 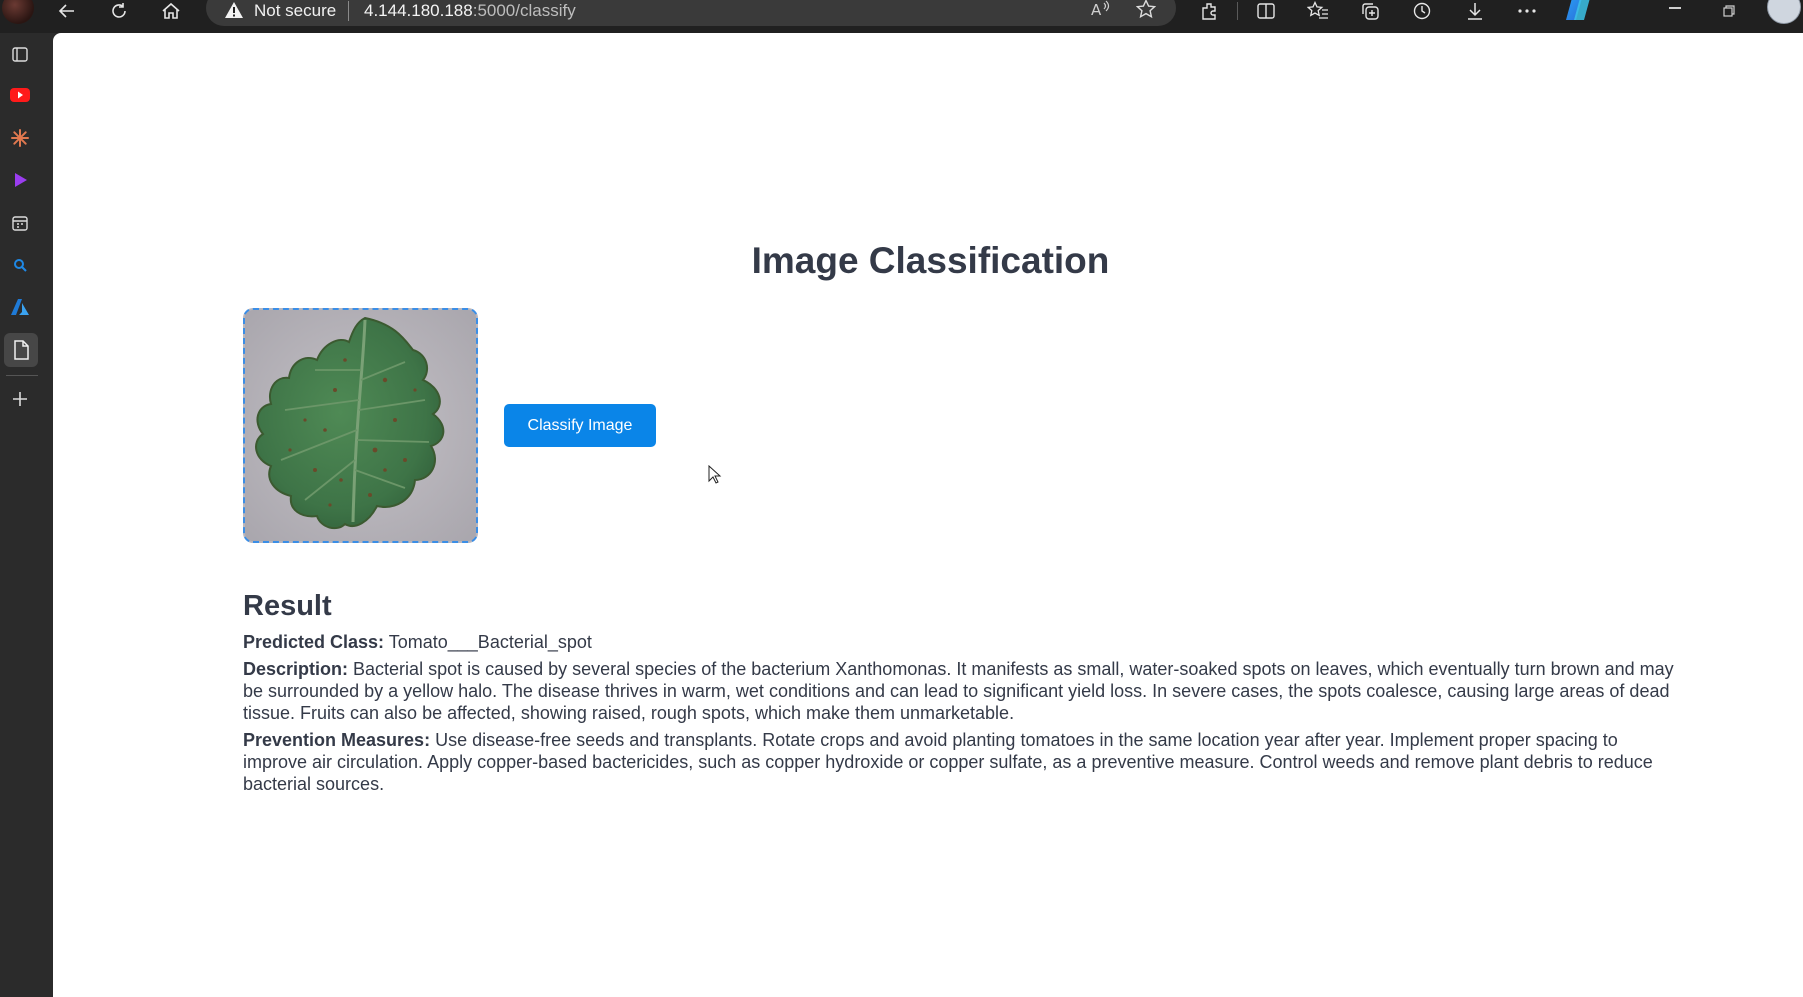 What do you see at coordinates (22, 375) in the screenshot?
I see `sidebar-divider` at bounding box center [22, 375].